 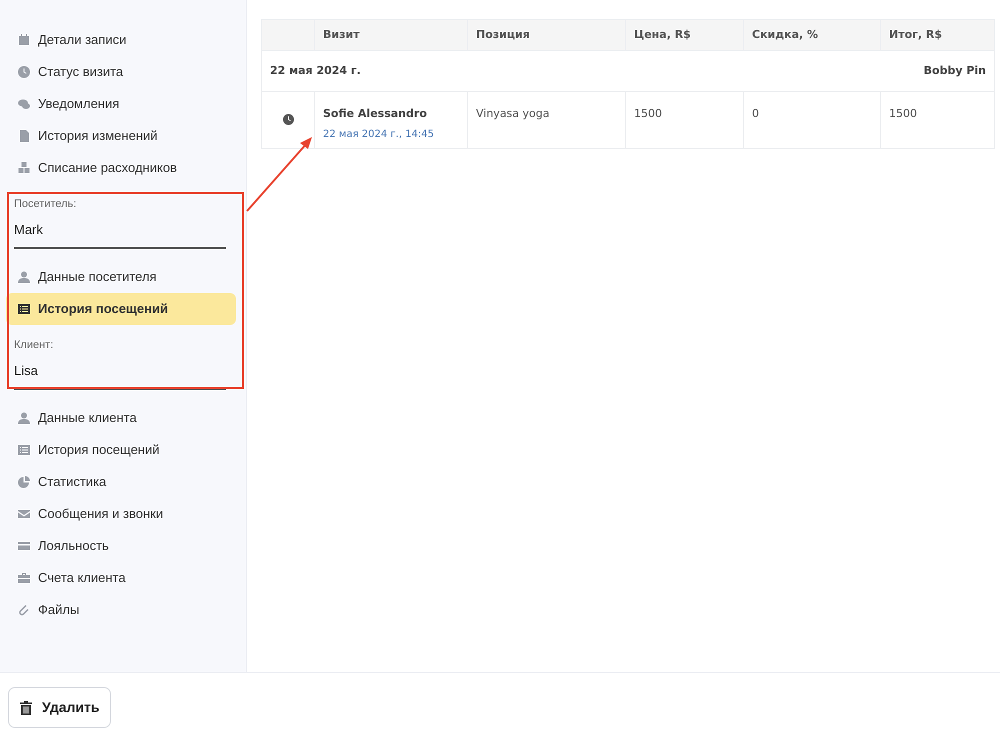 I want to click on column-header: Визит, so click(x=391, y=35).